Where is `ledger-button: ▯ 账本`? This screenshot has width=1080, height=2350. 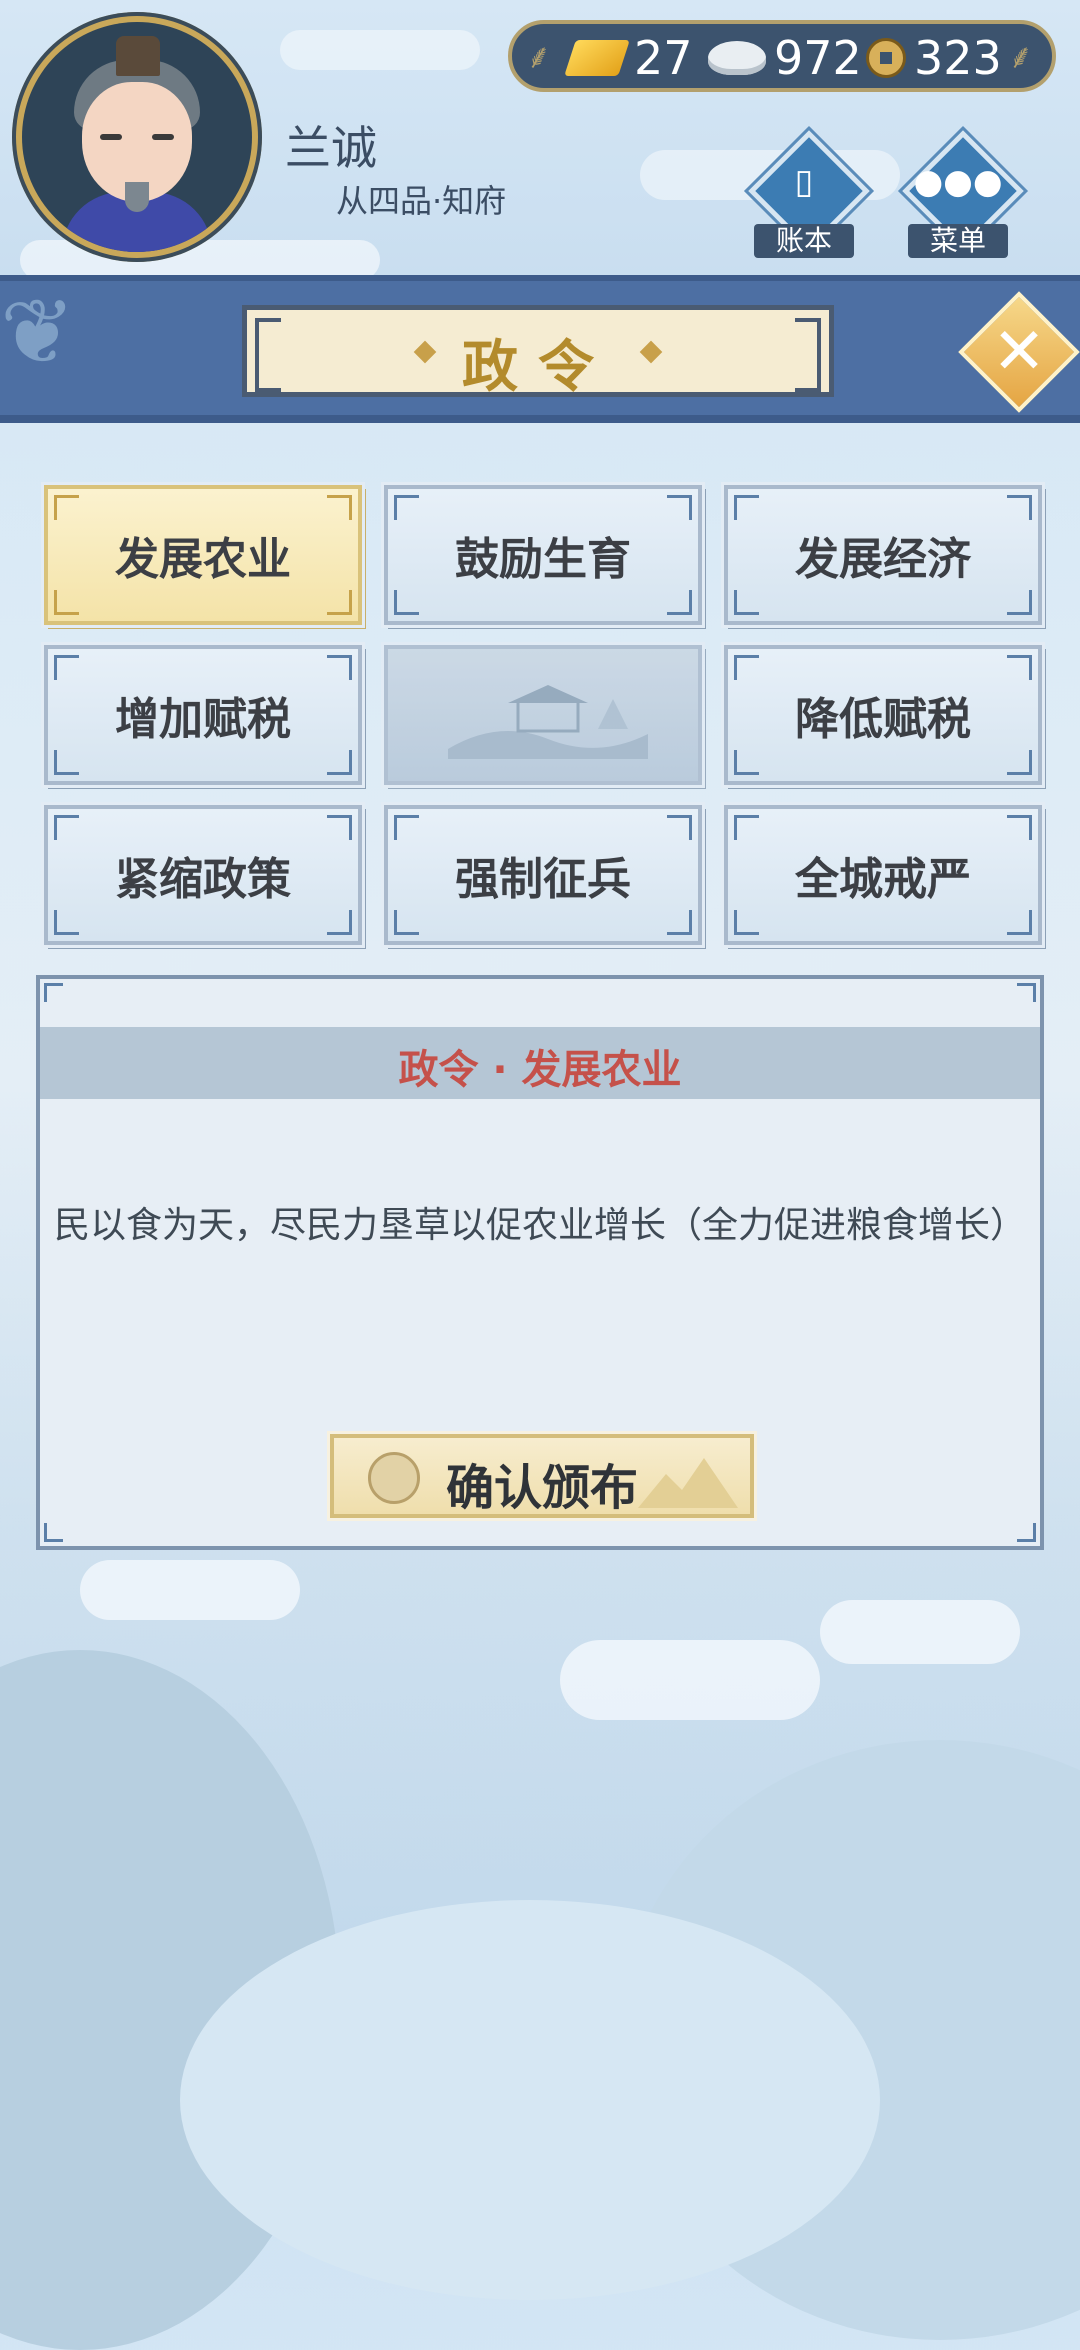 ledger-button: ▯ 账本 is located at coordinates (807, 195).